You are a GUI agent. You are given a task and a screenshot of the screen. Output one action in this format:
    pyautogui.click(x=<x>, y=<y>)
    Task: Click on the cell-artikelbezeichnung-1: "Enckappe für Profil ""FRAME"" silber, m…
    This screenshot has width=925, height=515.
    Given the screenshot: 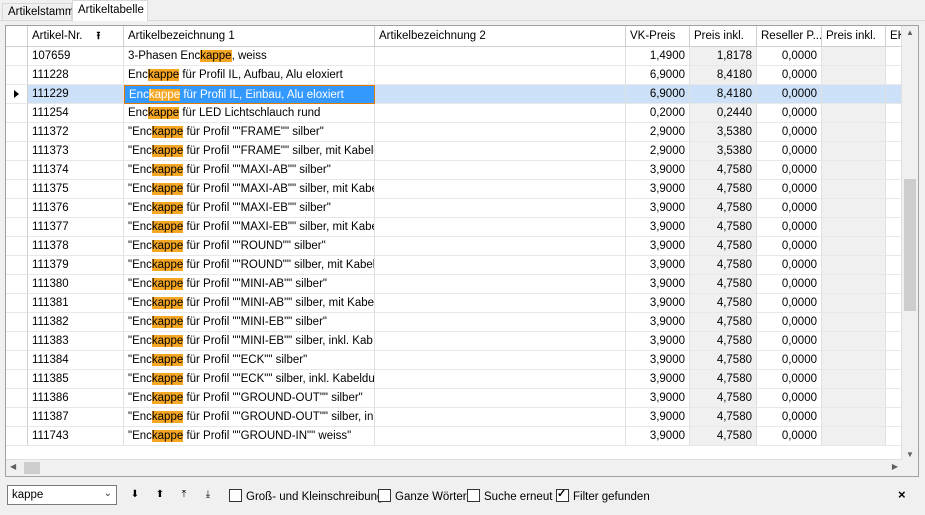 What is the action you would take?
    pyautogui.click(x=249, y=151)
    